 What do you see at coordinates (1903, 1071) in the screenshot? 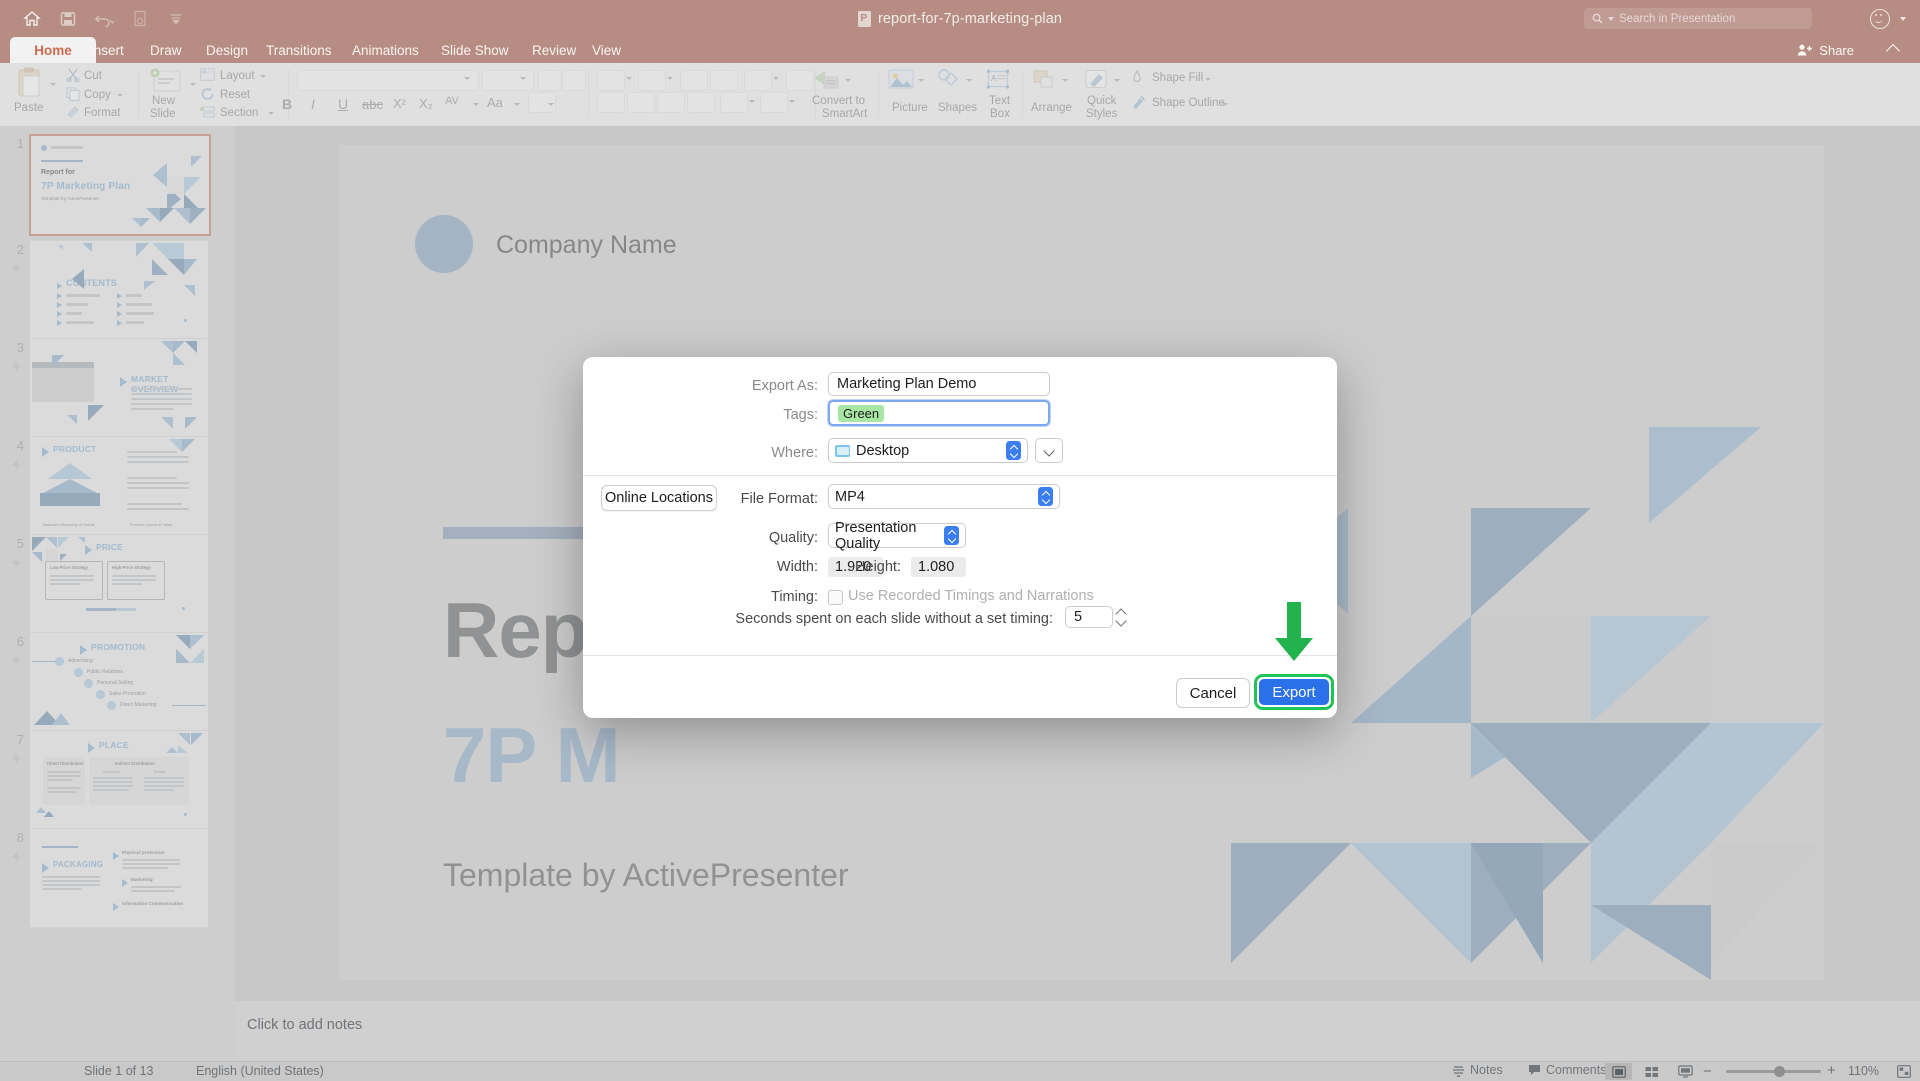
I see `fit-to-window-button` at bounding box center [1903, 1071].